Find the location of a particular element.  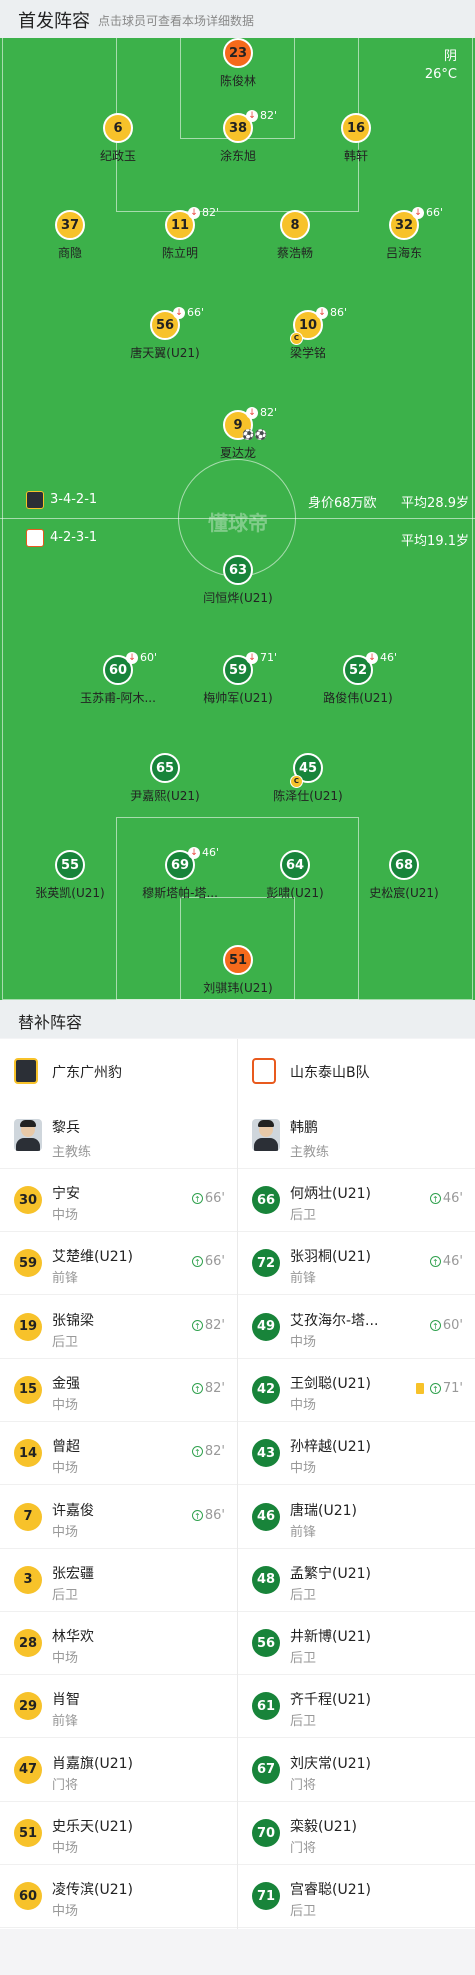

sub-player-row: 46 唐瑞(U21) 前锋 is located at coordinates (356, 1517).